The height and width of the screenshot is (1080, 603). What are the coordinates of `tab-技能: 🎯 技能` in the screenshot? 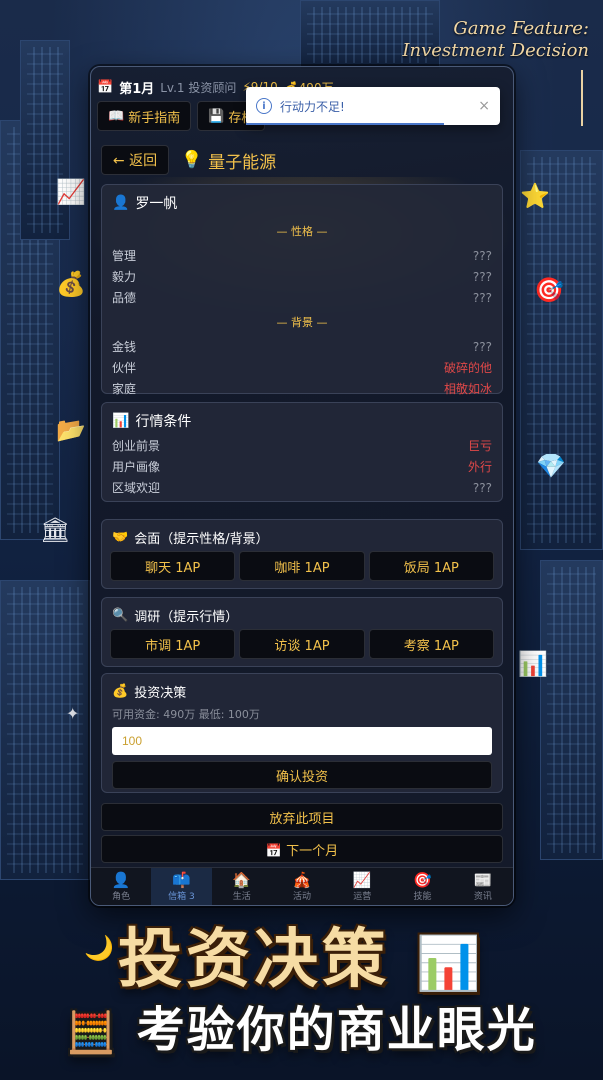 It's located at (422, 886).